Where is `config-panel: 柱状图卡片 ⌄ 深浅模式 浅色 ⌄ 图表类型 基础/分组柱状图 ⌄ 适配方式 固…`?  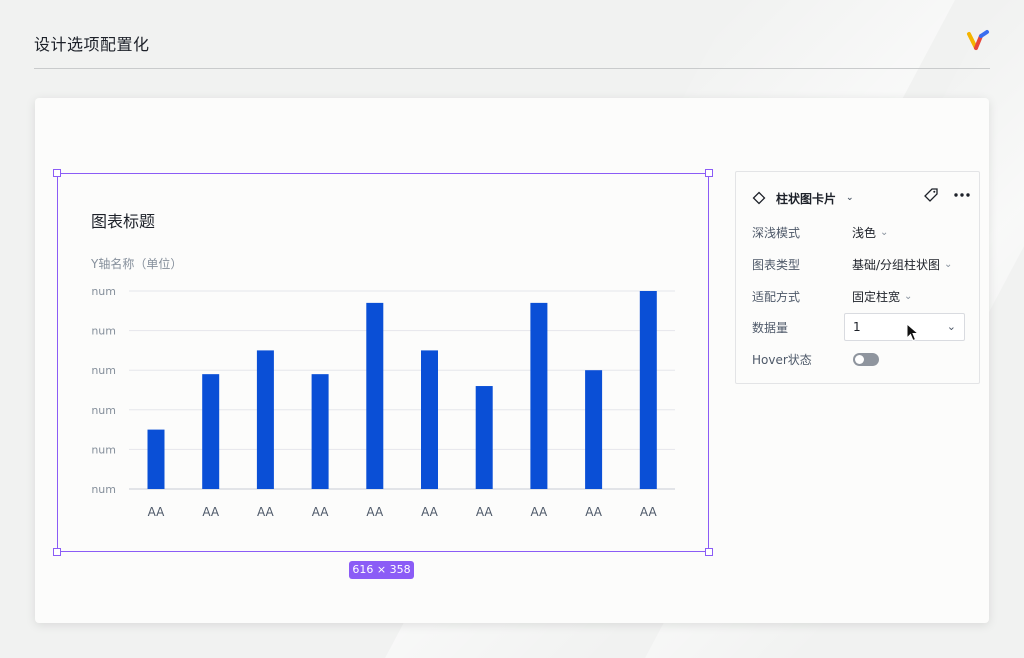 config-panel: 柱状图卡片 ⌄ 深浅模式 浅色 ⌄ 图表类型 基础/分组柱状图 ⌄ 适配方式 固… is located at coordinates (857, 277).